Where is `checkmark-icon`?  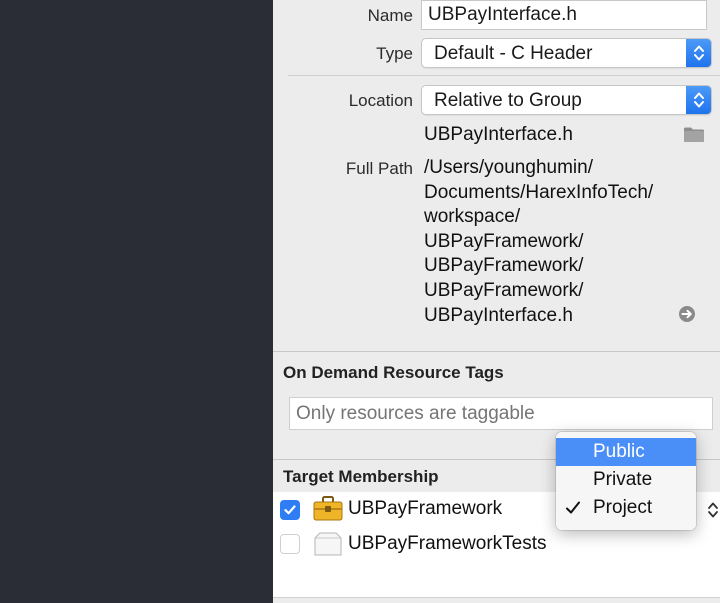
checkmark-icon is located at coordinates (573, 512).